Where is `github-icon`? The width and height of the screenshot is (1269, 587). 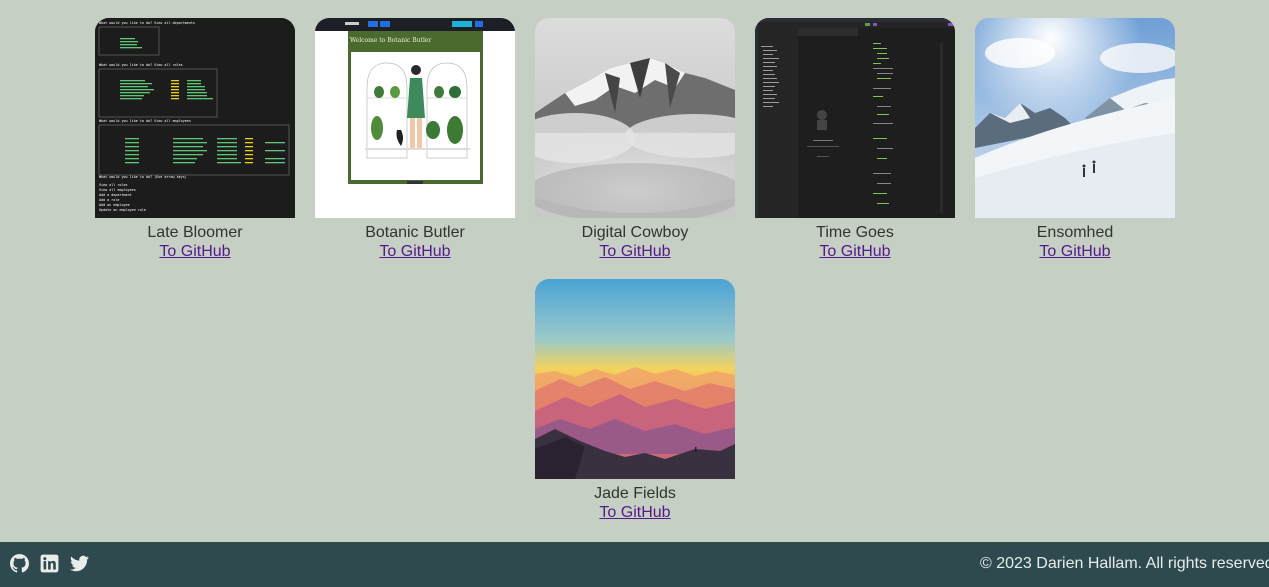 github-icon is located at coordinates (19, 563).